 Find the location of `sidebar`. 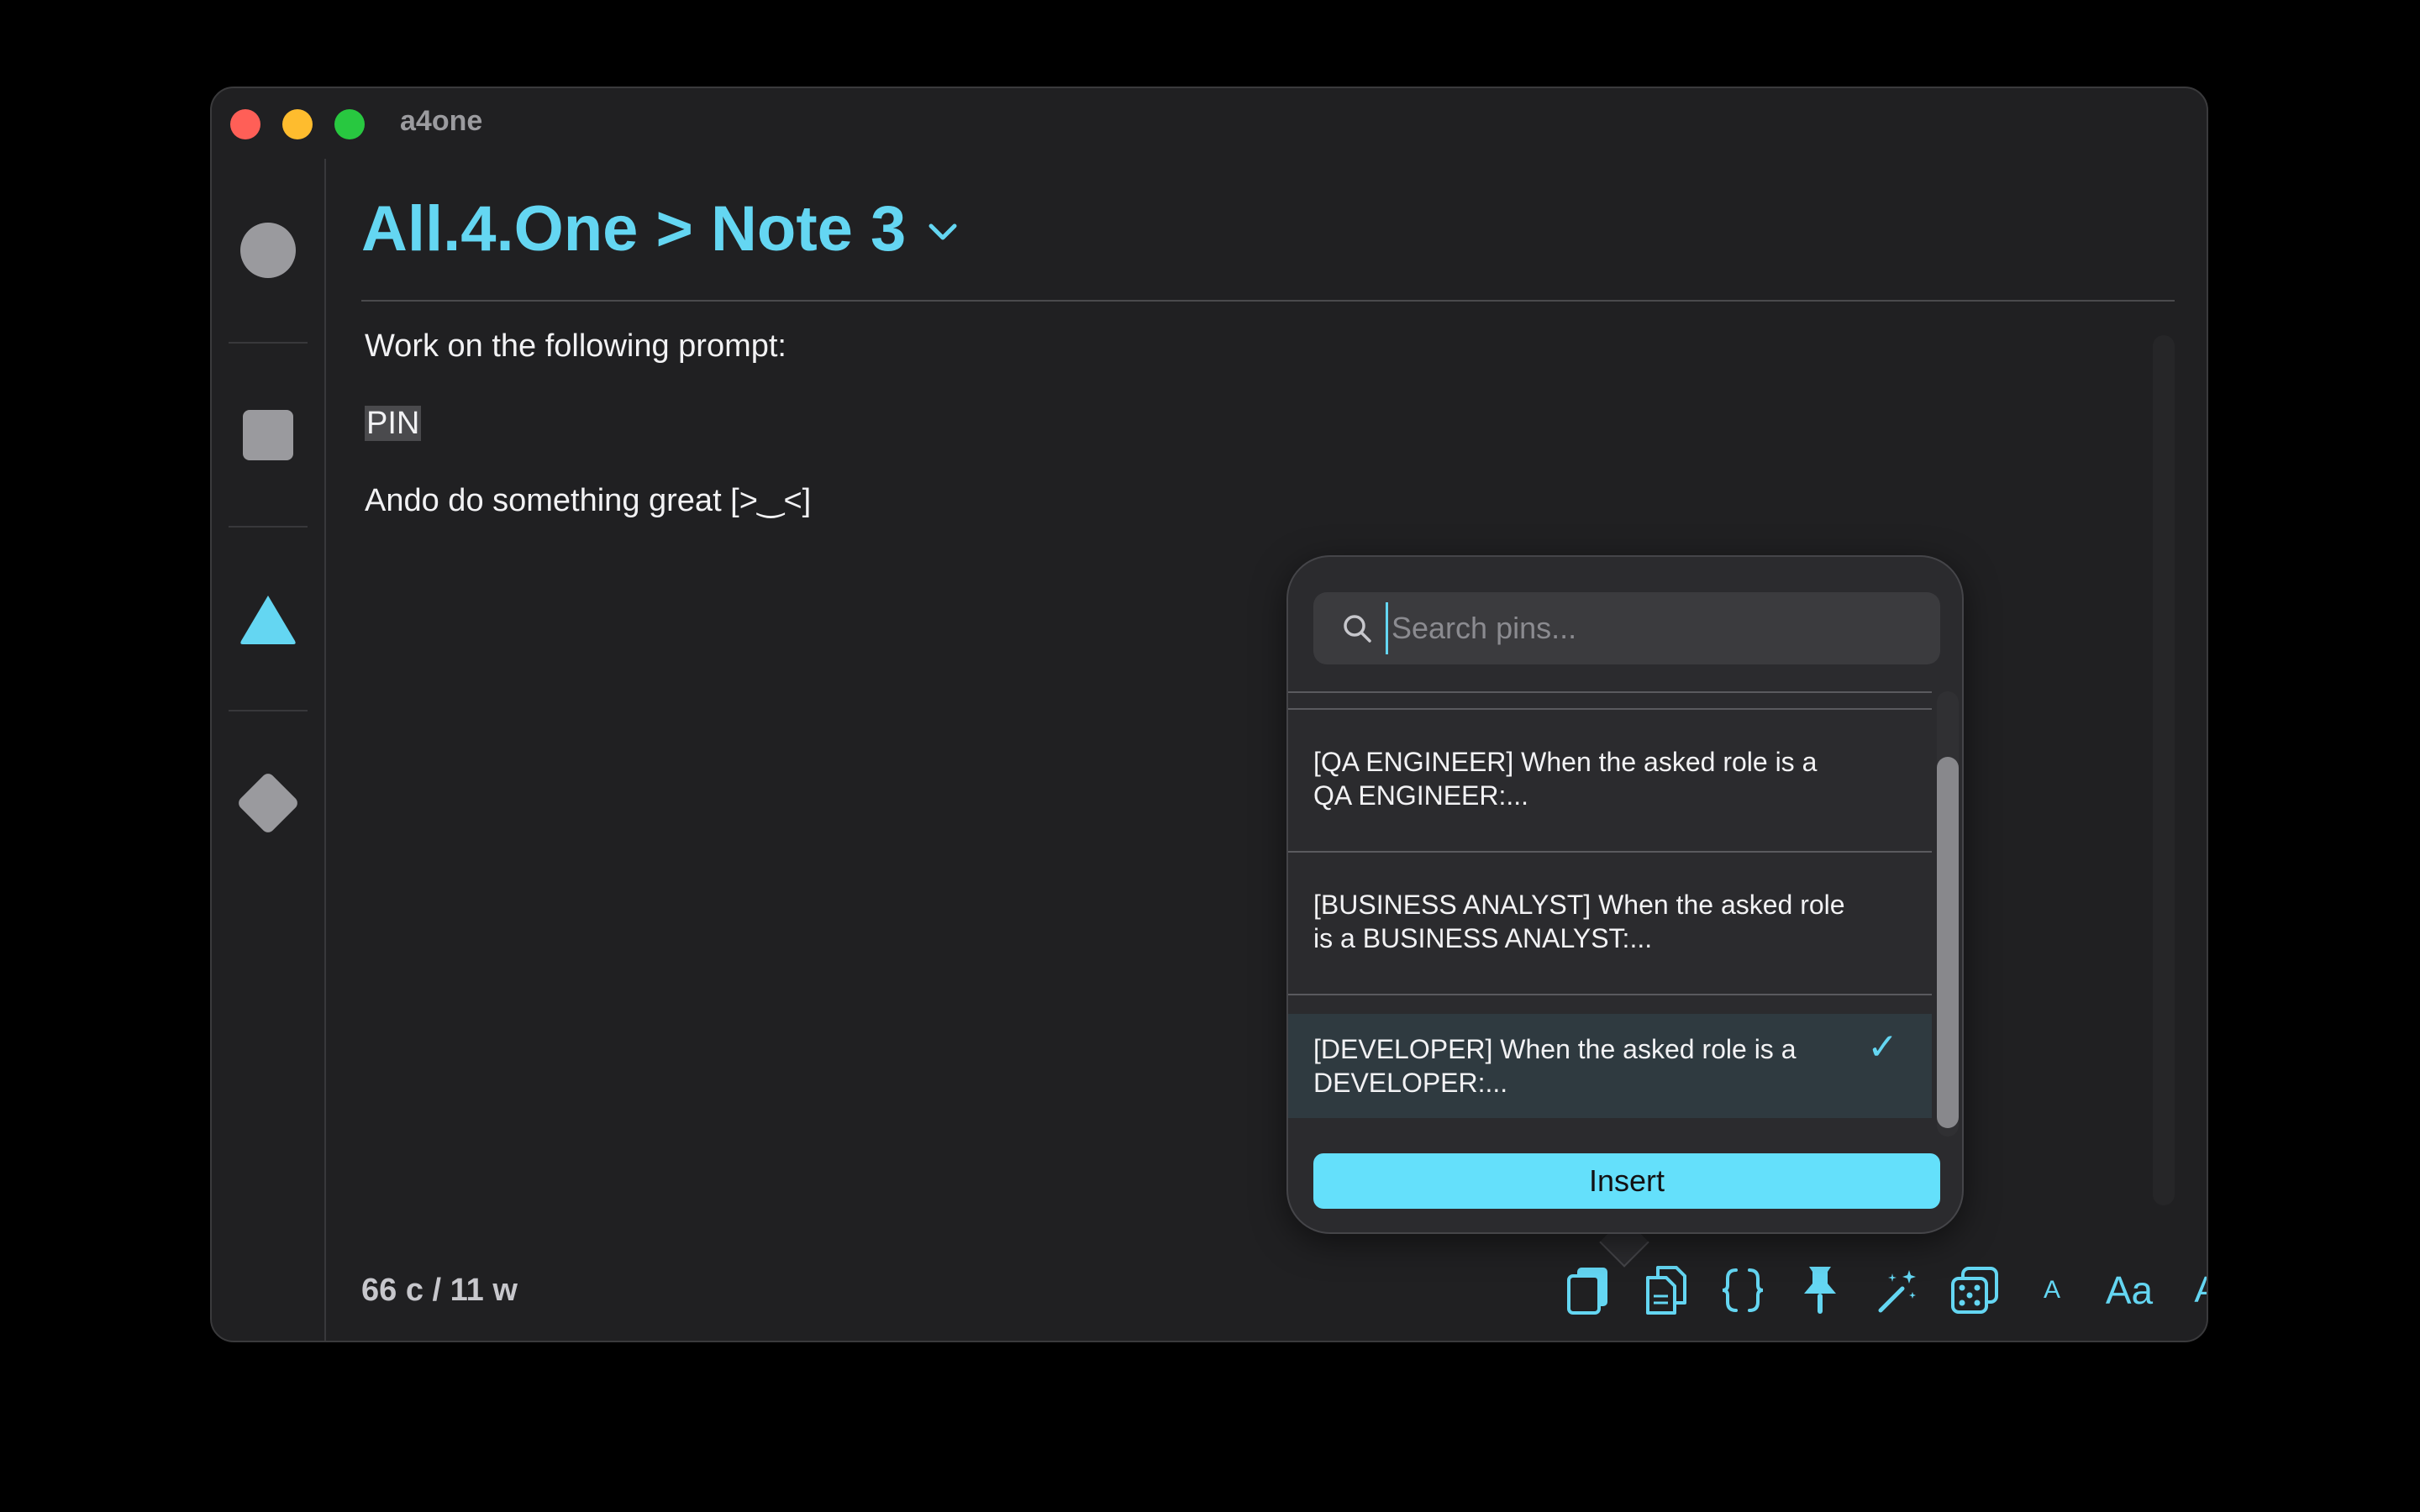

sidebar is located at coordinates (269, 750).